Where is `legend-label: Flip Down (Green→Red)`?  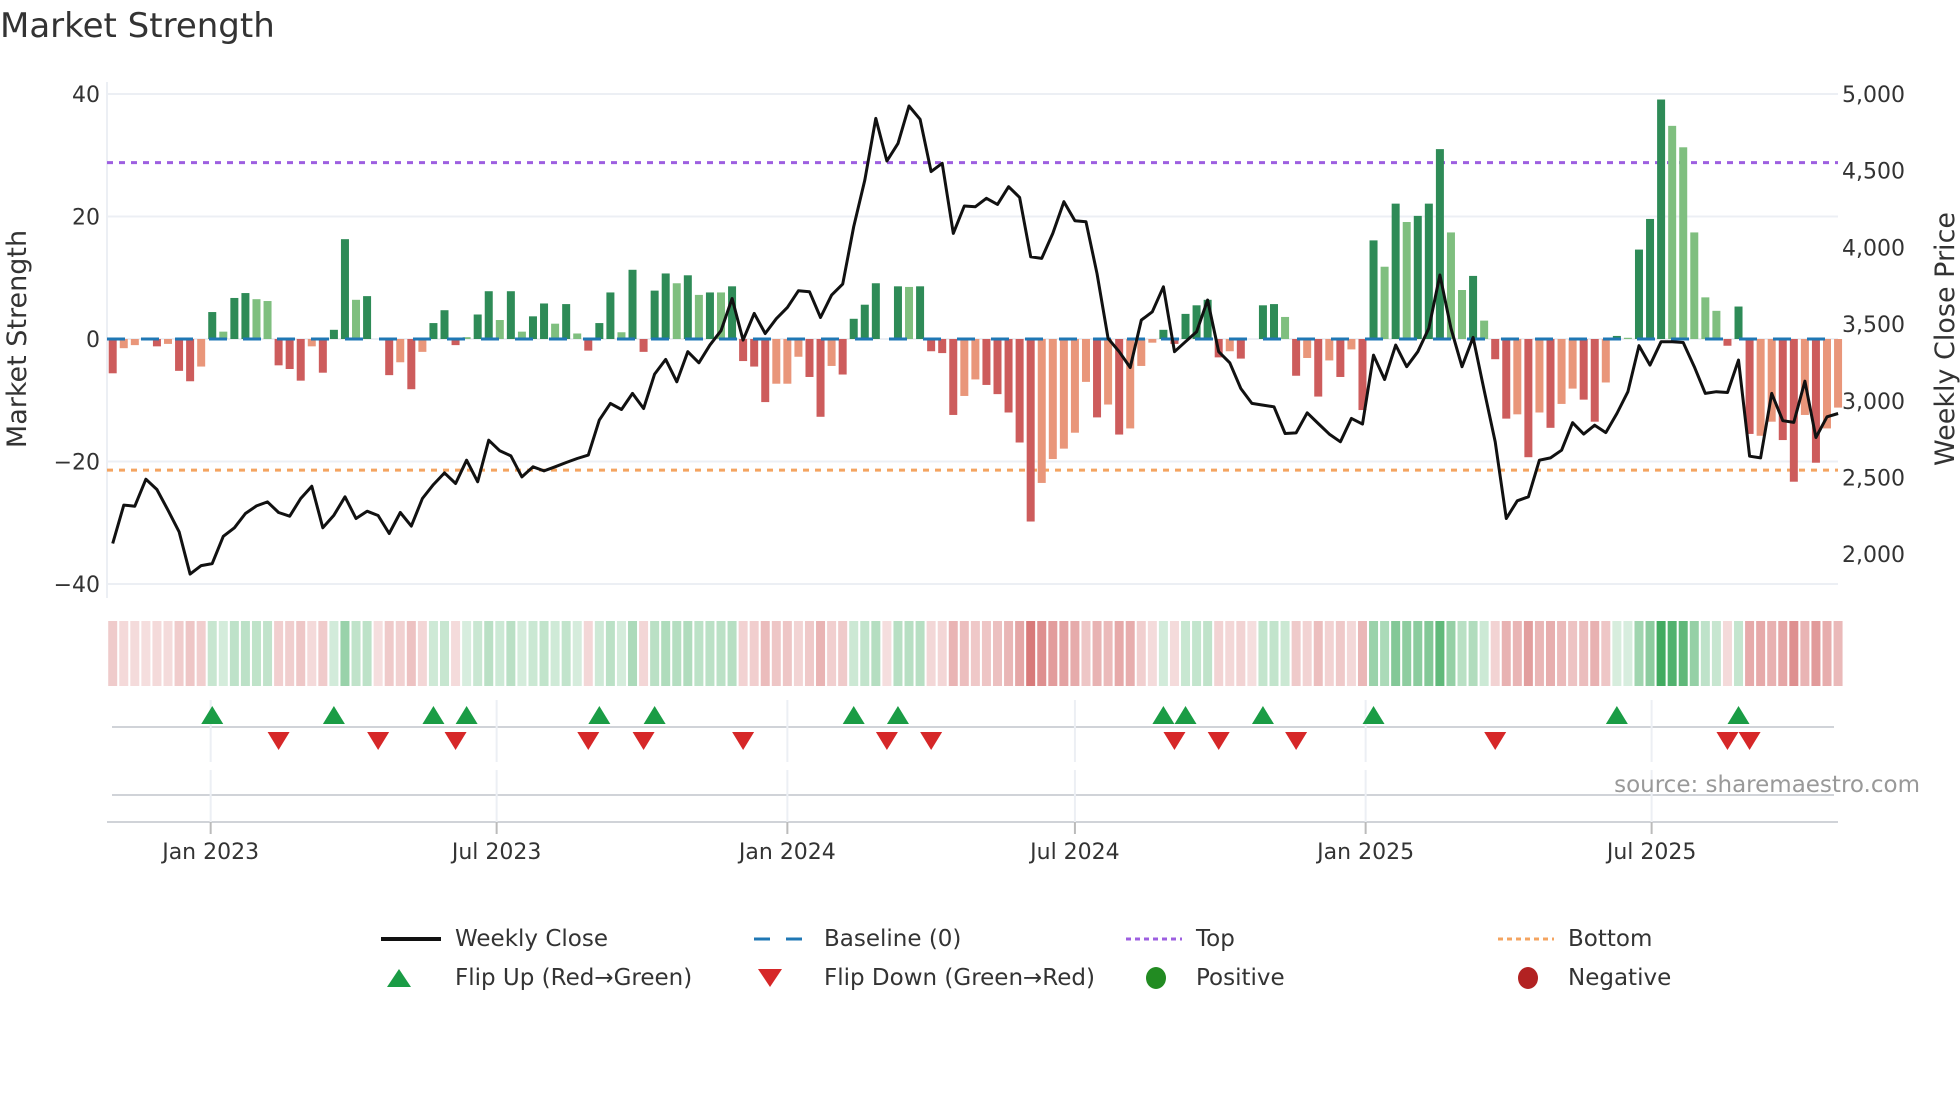
legend-label: Flip Down (Green→Red) is located at coordinates (959, 978).